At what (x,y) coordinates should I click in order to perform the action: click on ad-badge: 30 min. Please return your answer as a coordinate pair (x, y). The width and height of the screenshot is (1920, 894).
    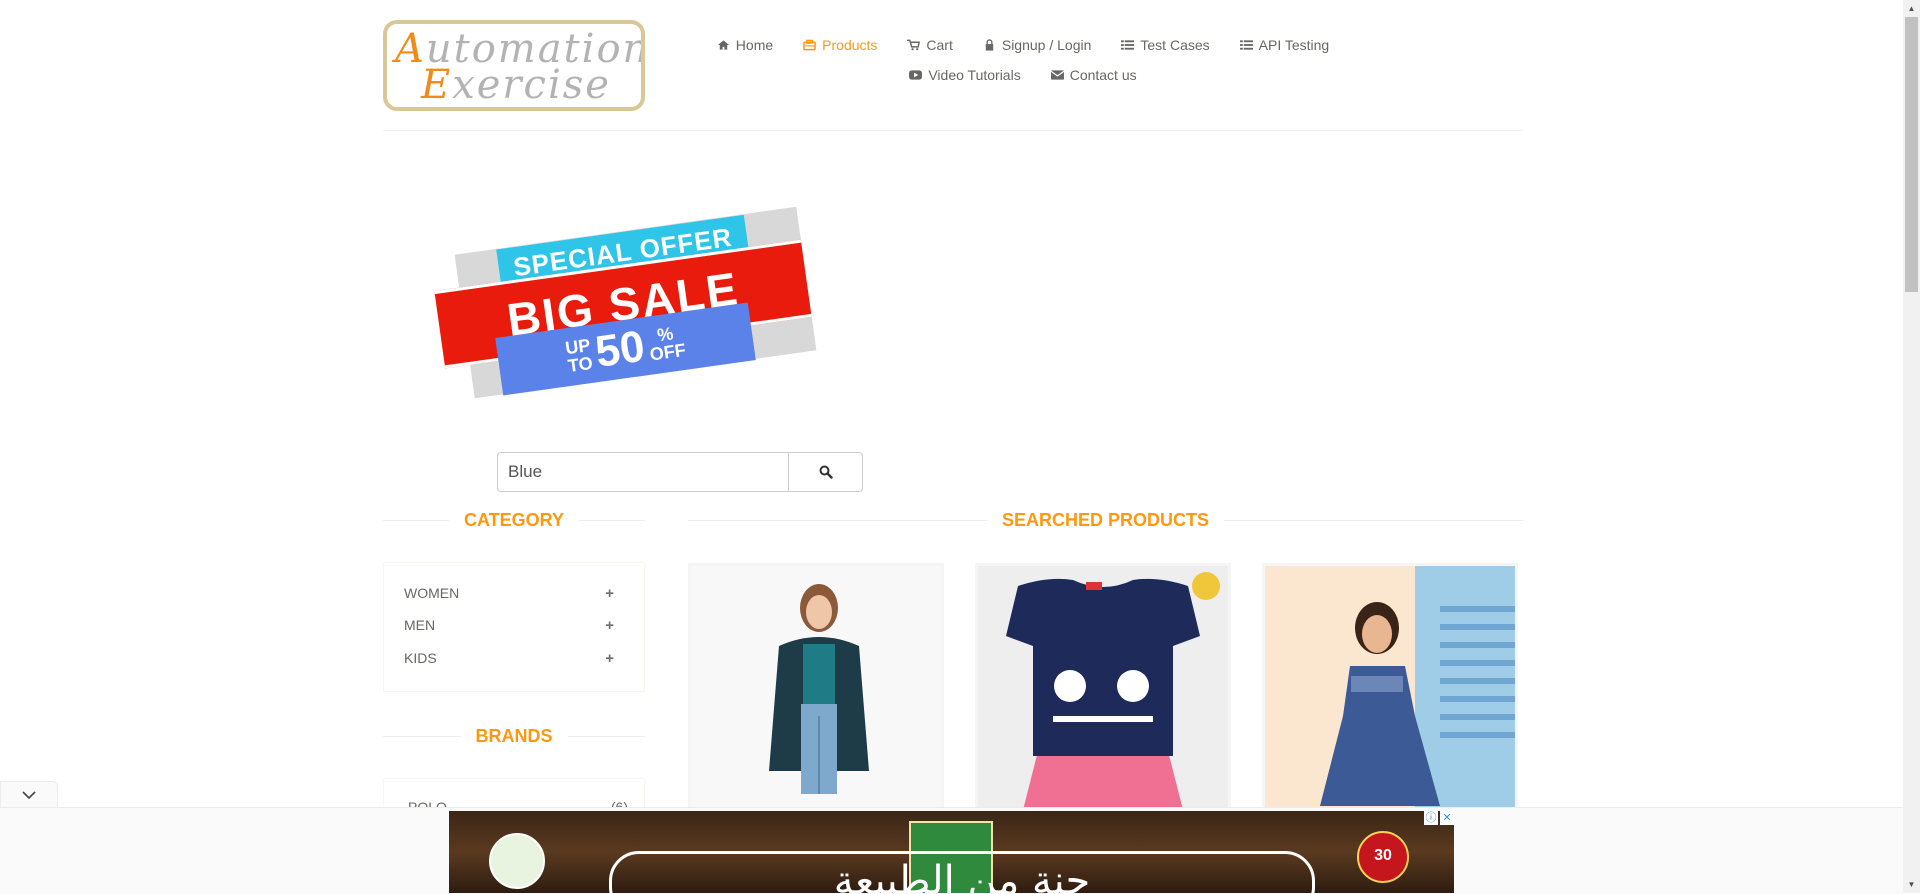
    Looking at the image, I should click on (1383, 857).